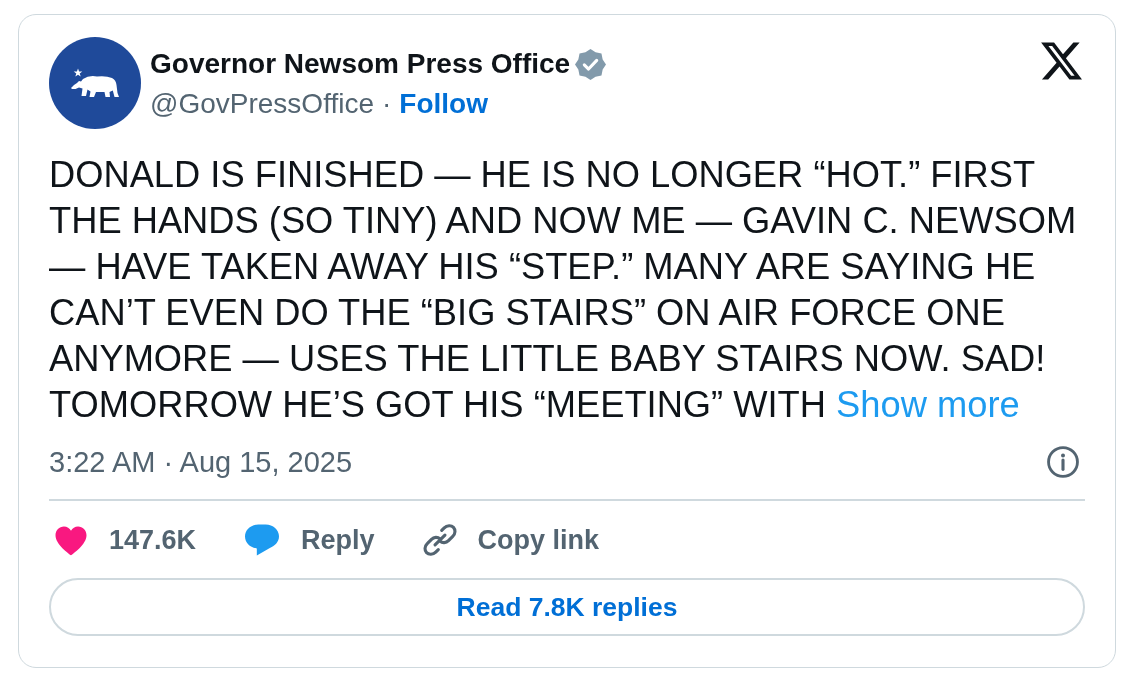 The height and width of the screenshot is (684, 1134). What do you see at coordinates (125, 540) in the screenshot?
I see `like-button: 147.6K` at bounding box center [125, 540].